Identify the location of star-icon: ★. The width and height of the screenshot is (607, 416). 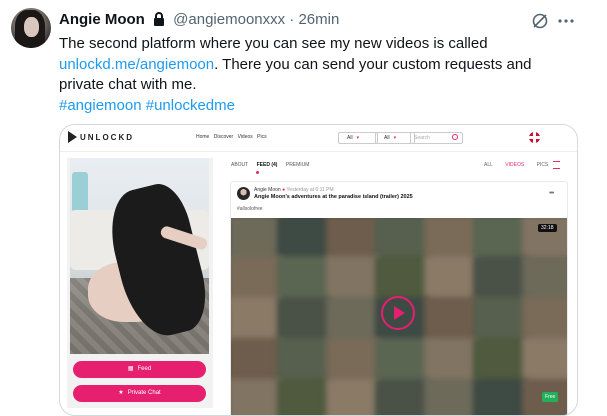
(121, 393).